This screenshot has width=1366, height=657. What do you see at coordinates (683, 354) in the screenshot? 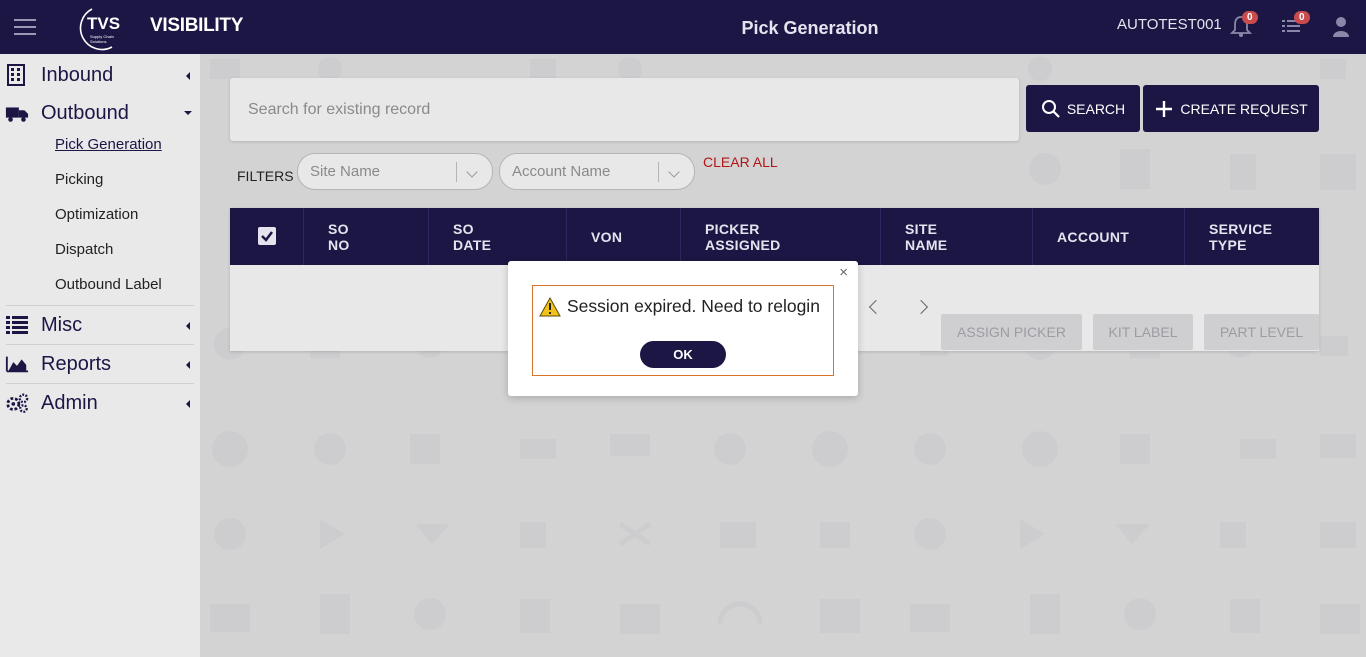
I see `ok-button: OK` at bounding box center [683, 354].